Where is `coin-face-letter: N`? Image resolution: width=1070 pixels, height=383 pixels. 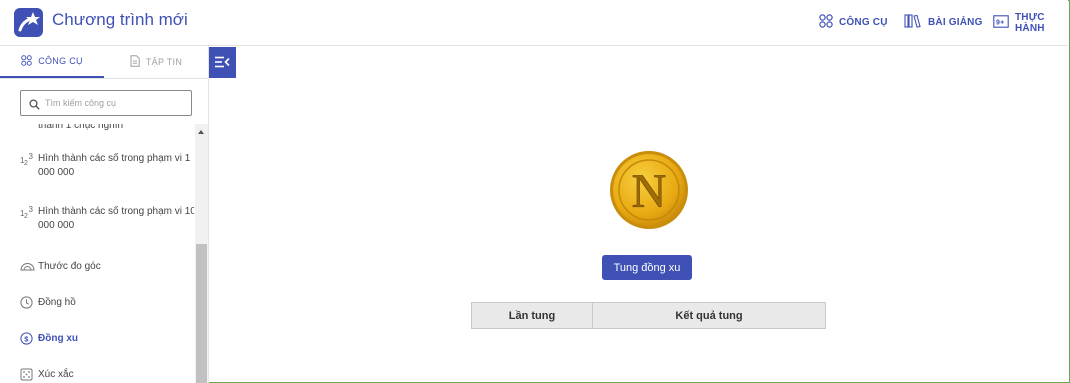 coin-face-letter: N is located at coordinates (649, 191).